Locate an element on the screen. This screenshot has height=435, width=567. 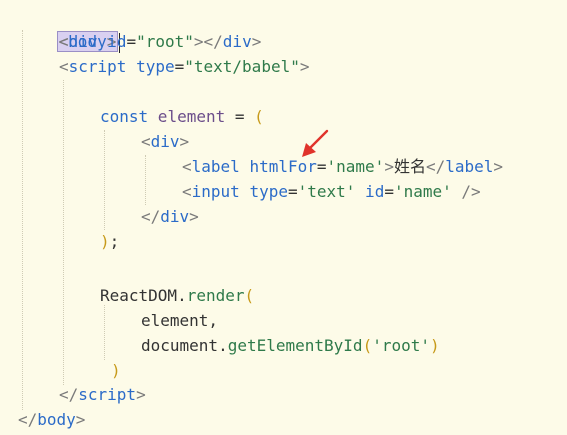
code-line-close-paren: ); is located at coordinates (109, 241).